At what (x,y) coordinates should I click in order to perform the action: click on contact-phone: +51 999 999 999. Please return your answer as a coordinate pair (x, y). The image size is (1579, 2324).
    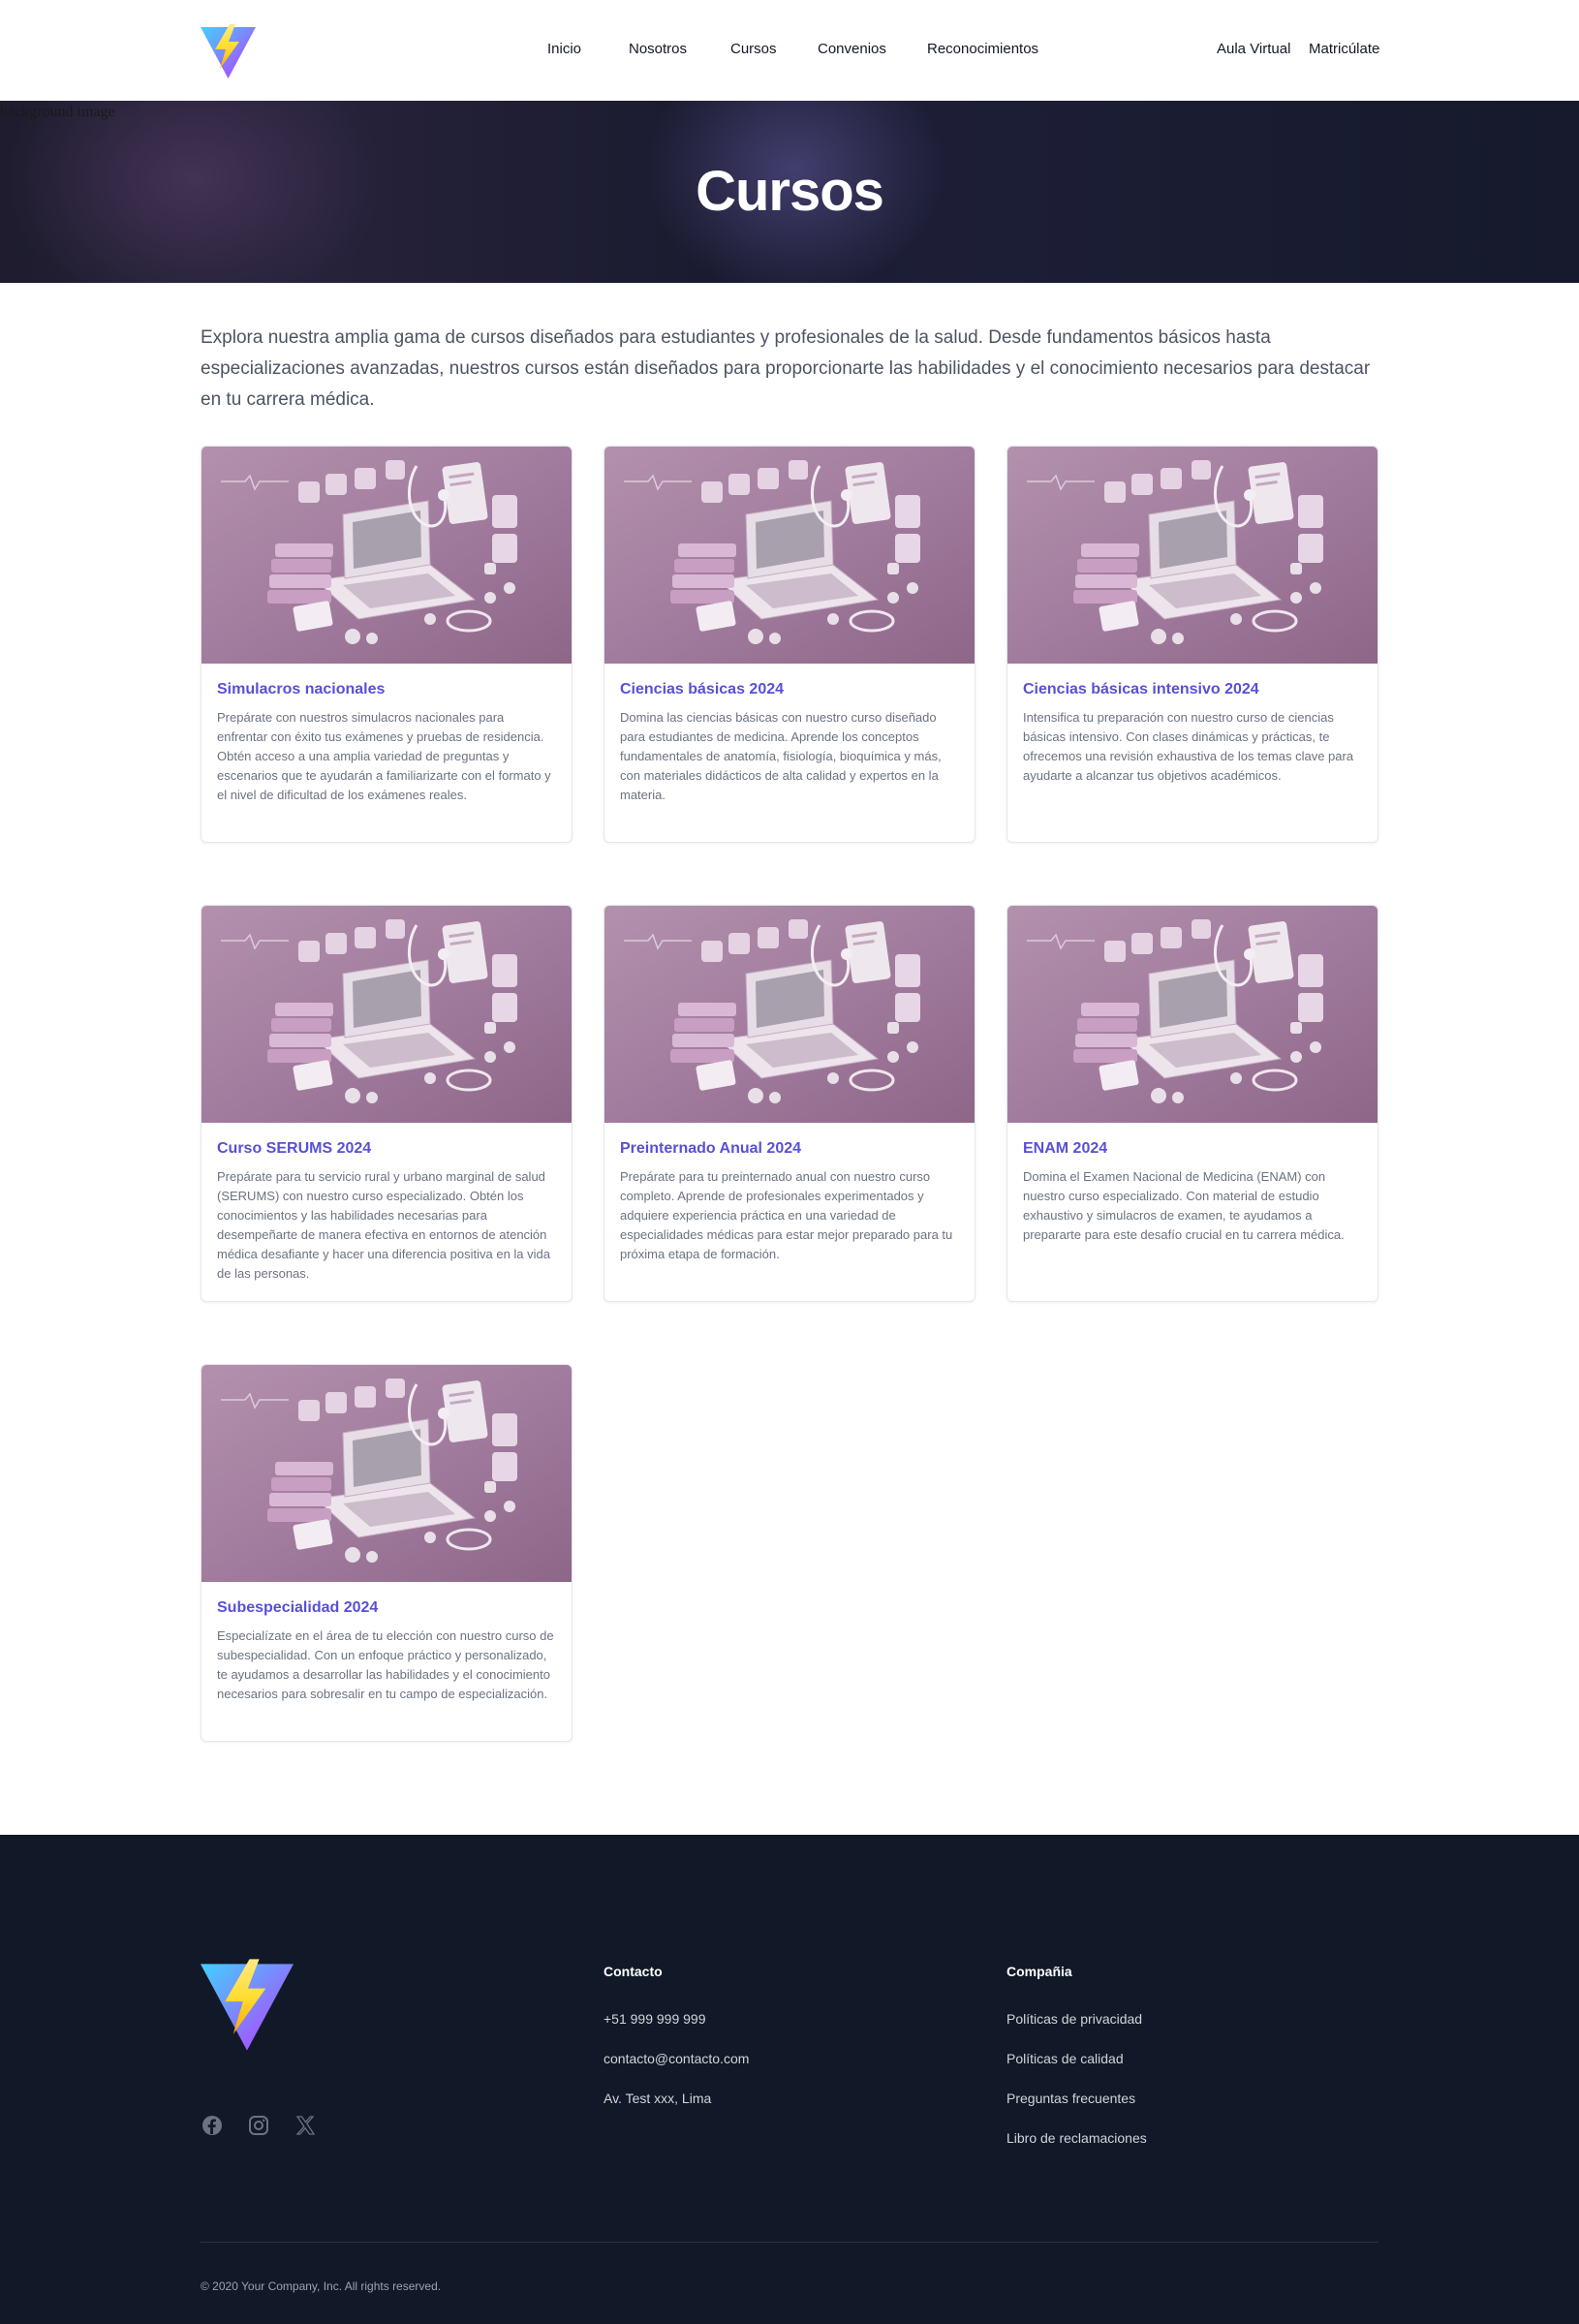
    Looking at the image, I should click on (655, 2019).